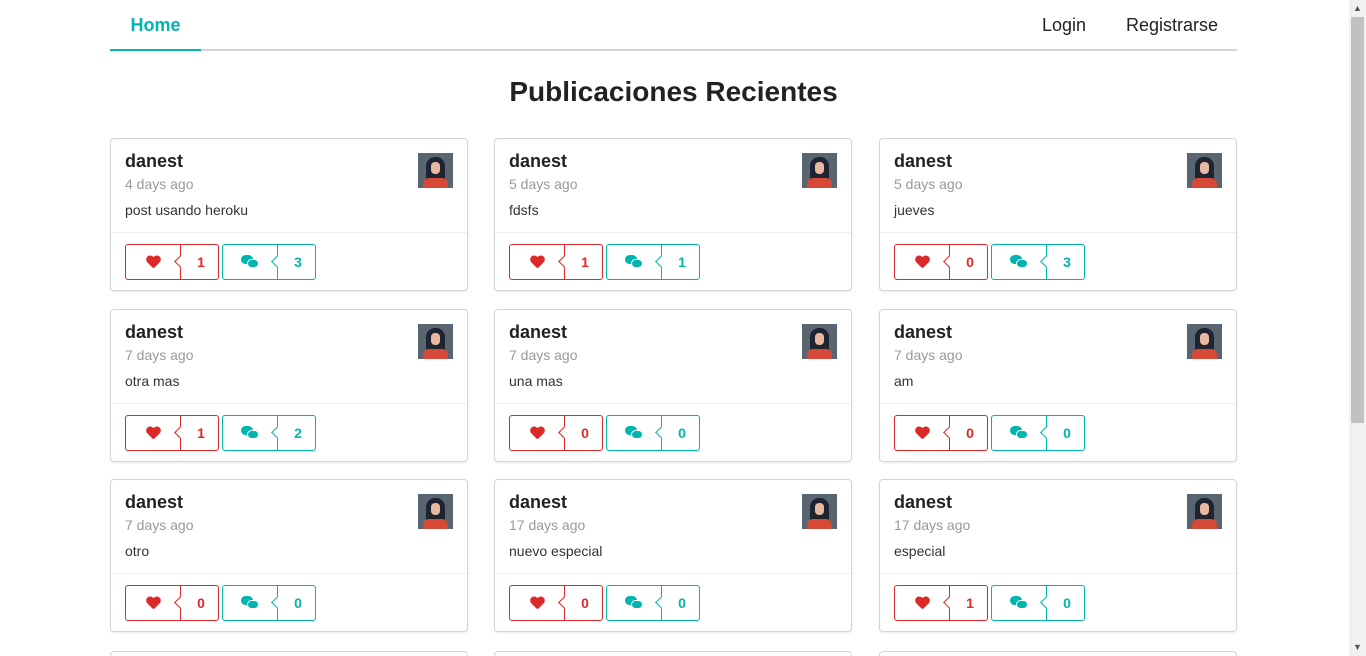 The width and height of the screenshot is (1366, 656). What do you see at coordinates (904, 381) in the screenshot?
I see `post-text: am` at bounding box center [904, 381].